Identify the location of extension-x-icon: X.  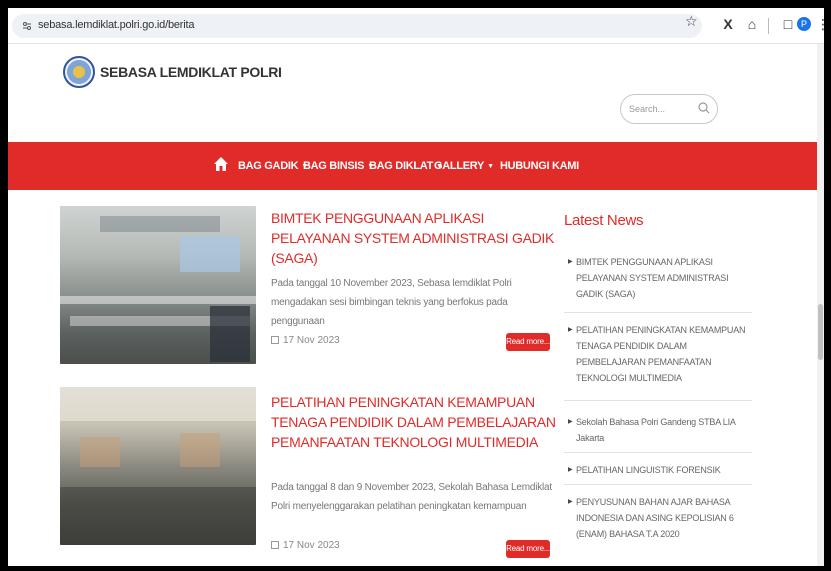
(728, 25).